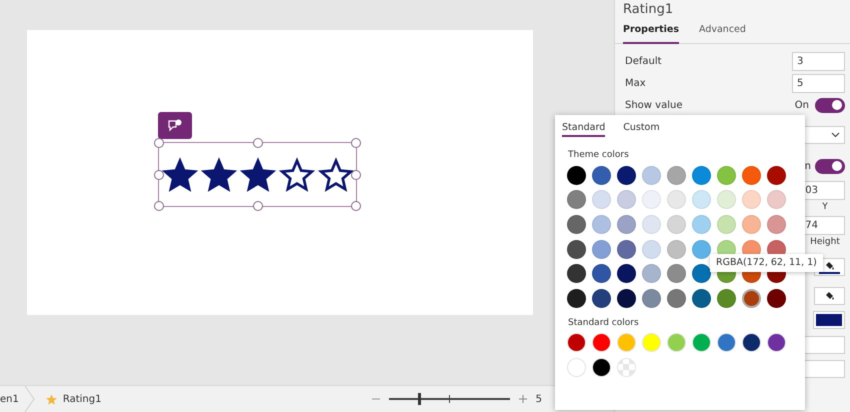  Describe the element at coordinates (51, 399) in the screenshot. I see `star-icon` at that location.